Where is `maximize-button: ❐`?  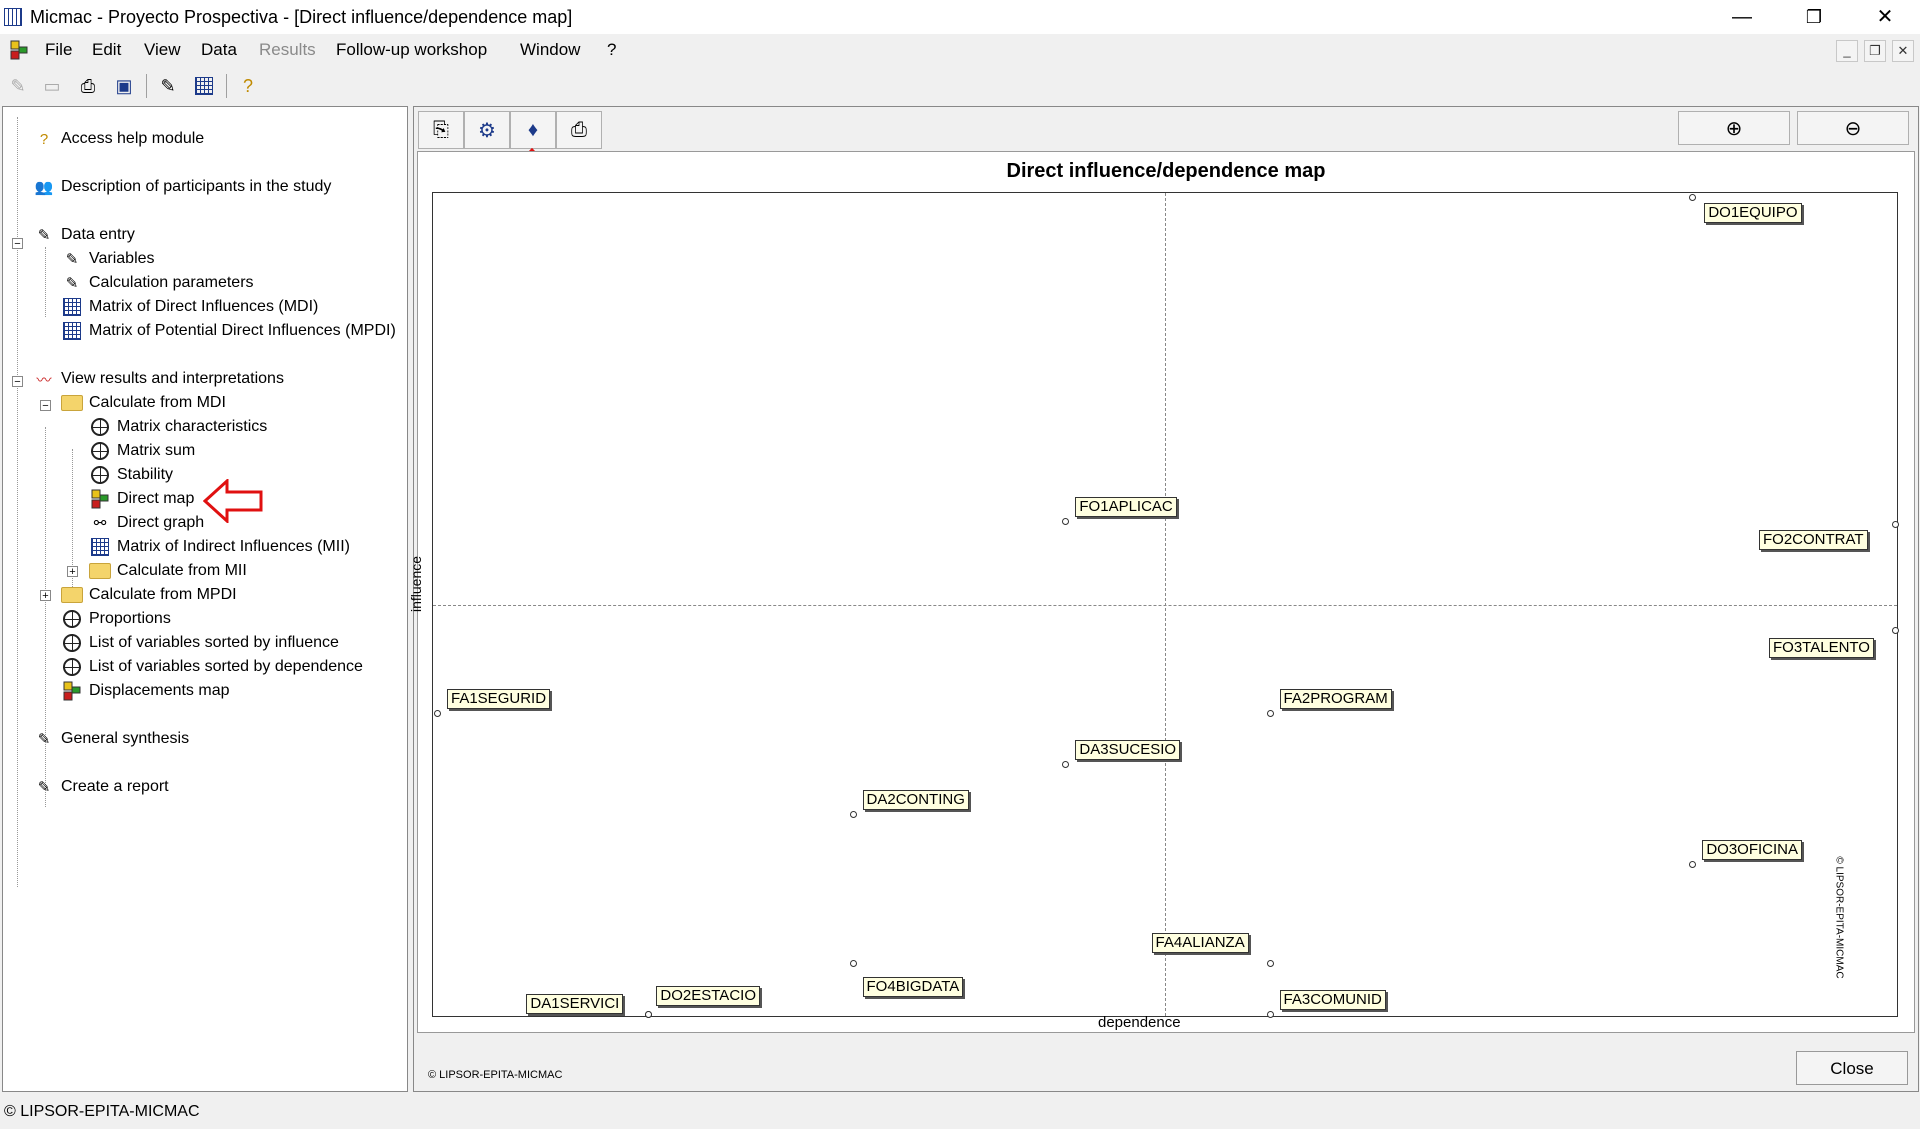
maximize-button: ❐ is located at coordinates (1814, 17).